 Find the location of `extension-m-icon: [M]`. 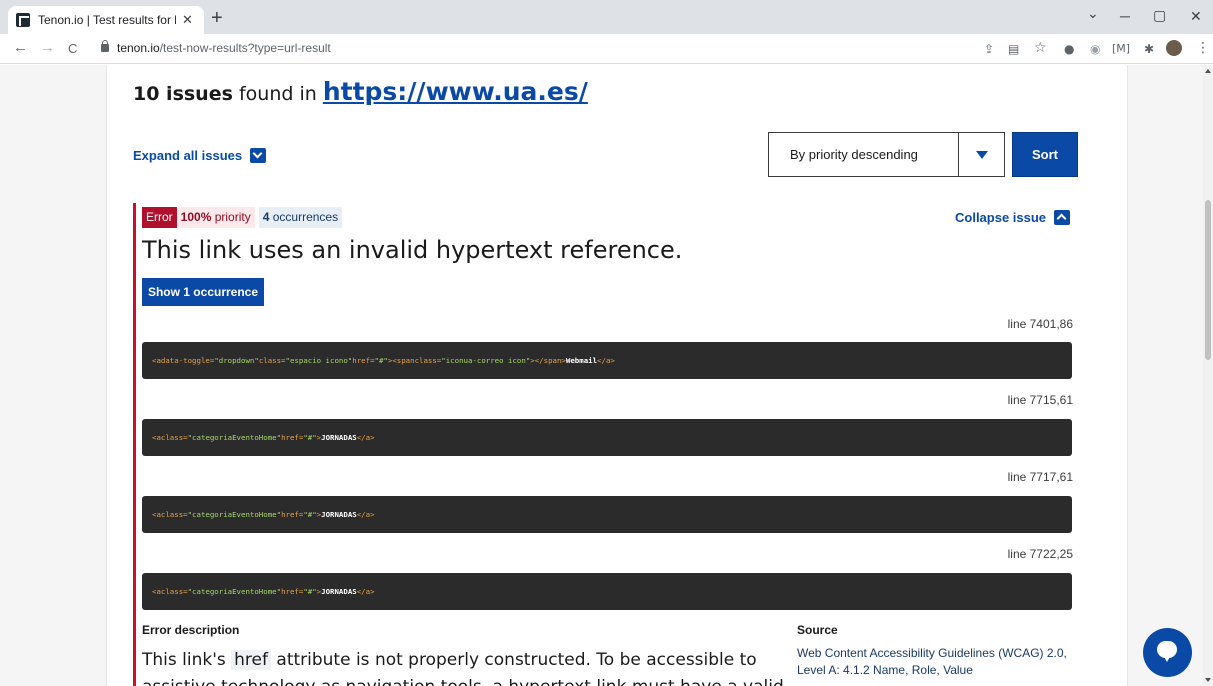

extension-m-icon: [M] is located at coordinates (1121, 48).